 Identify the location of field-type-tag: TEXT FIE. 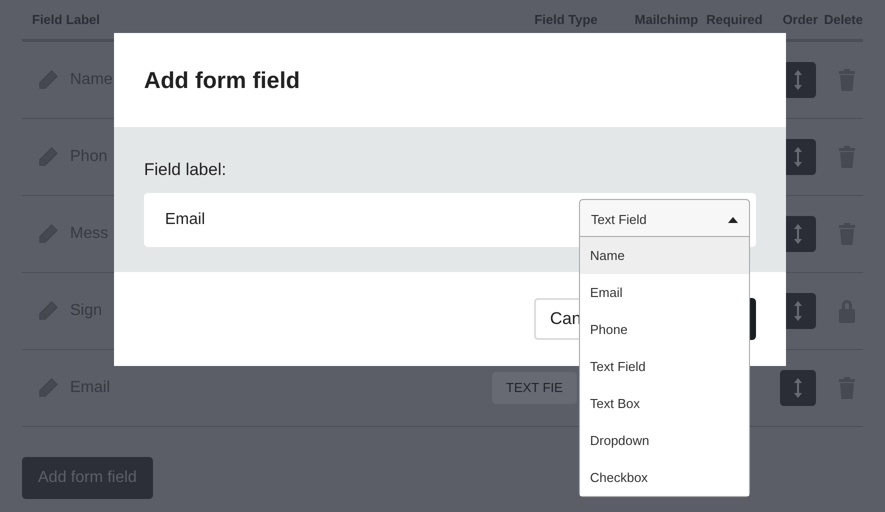
(534, 388).